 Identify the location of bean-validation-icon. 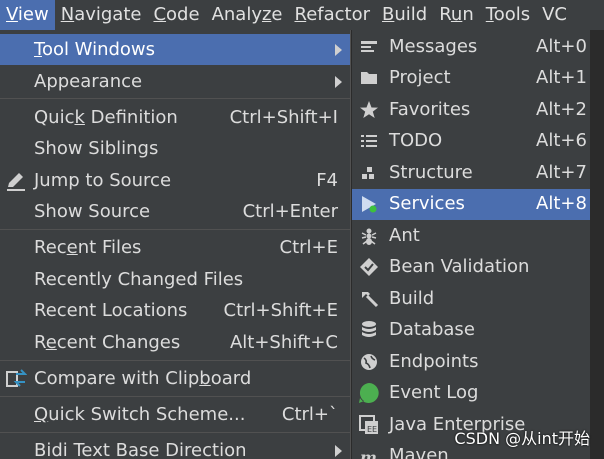
(369, 267).